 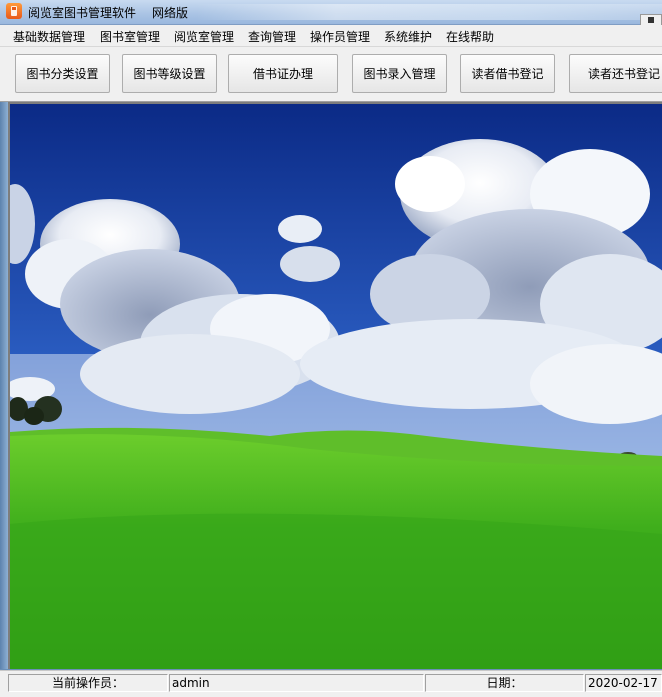 I want to click on reader-return-button: 读者还书登记, so click(x=615, y=73).